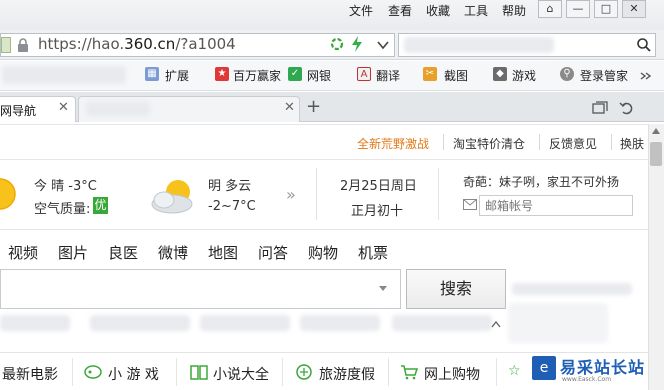  I want to click on undo-close-icon, so click(627, 108).